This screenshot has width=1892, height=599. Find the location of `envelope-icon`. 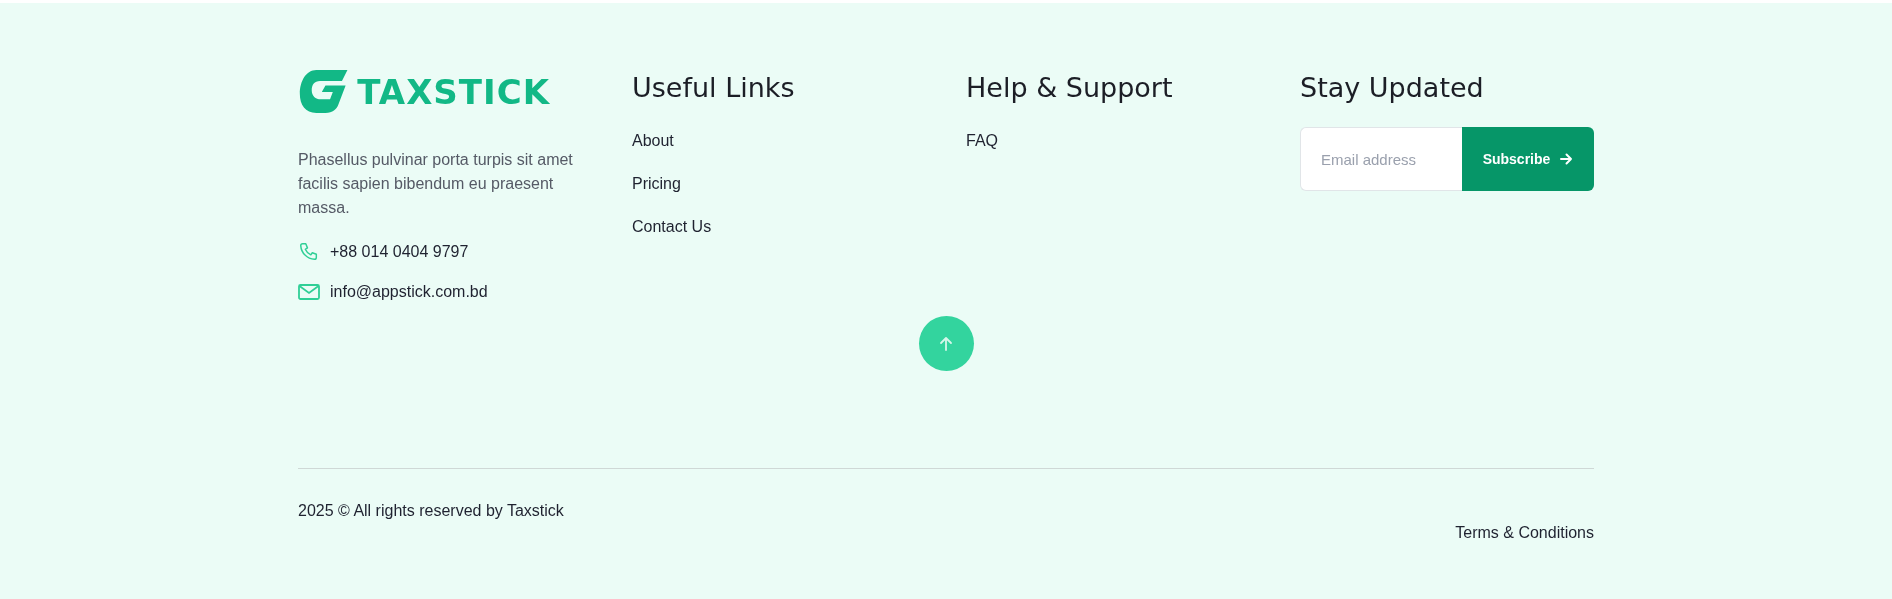

envelope-icon is located at coordinates (309, 292).